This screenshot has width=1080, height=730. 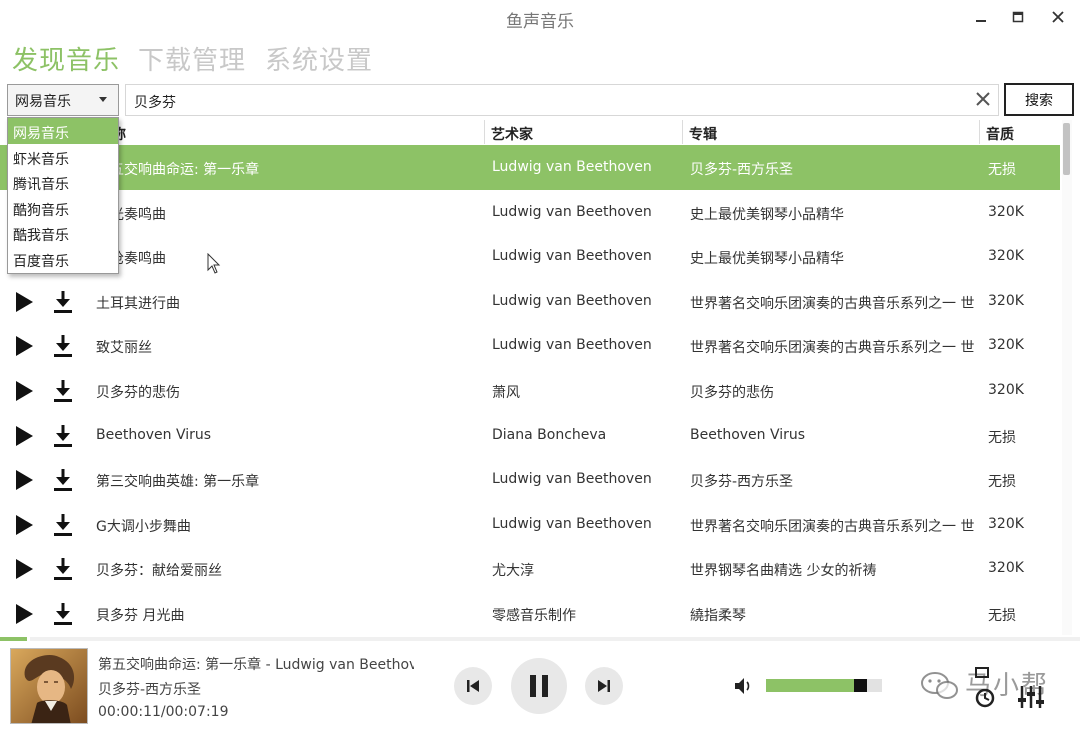 I want to click on sleep-timer-button, so click(x=985, y=688).